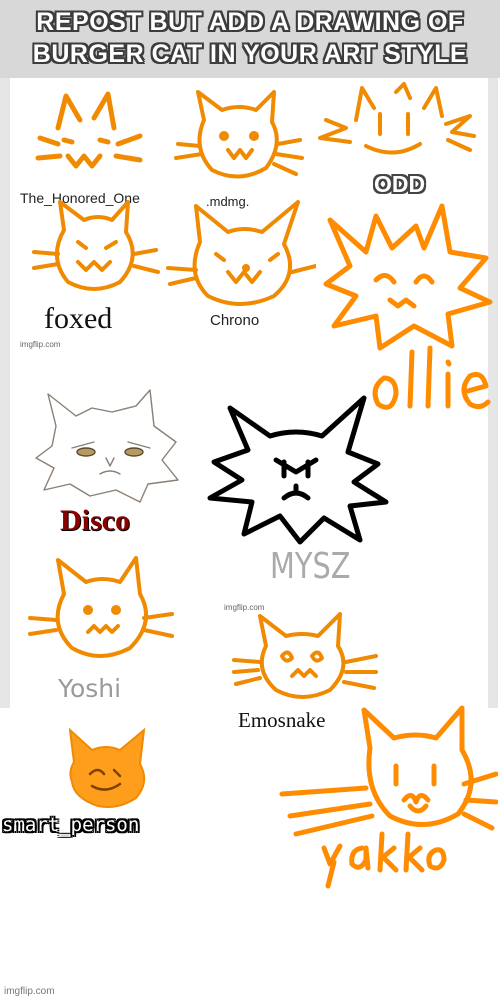  I want to click on watermark-small-1: imgflip.com, so click(40, 344).